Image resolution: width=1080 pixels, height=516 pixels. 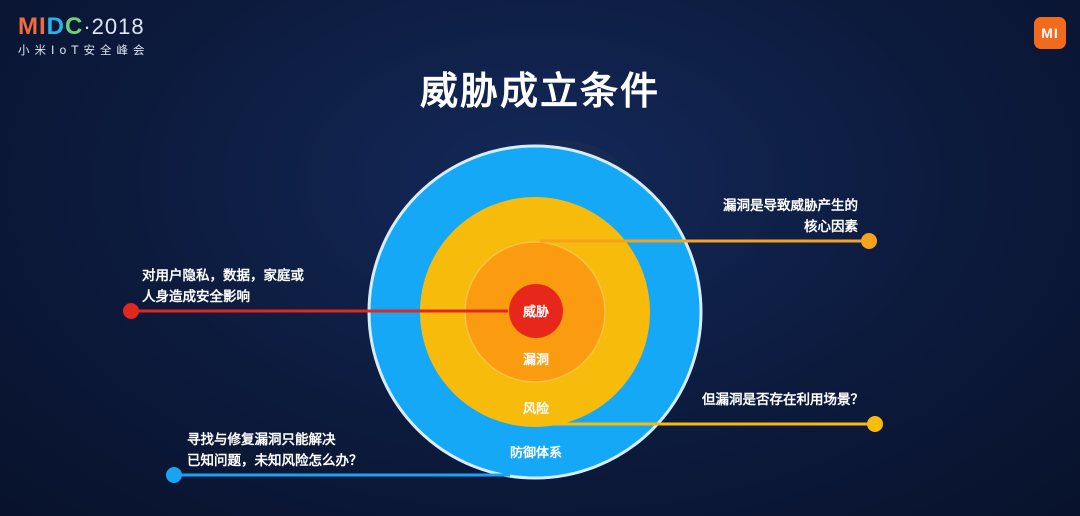 What do you see at coordinates (275, 451) in the screenshot?
I see `defense-note: 寻找与修复漏洞只能解决 已知问题，未知风险怎么办？` at bounding box center [275, 451].